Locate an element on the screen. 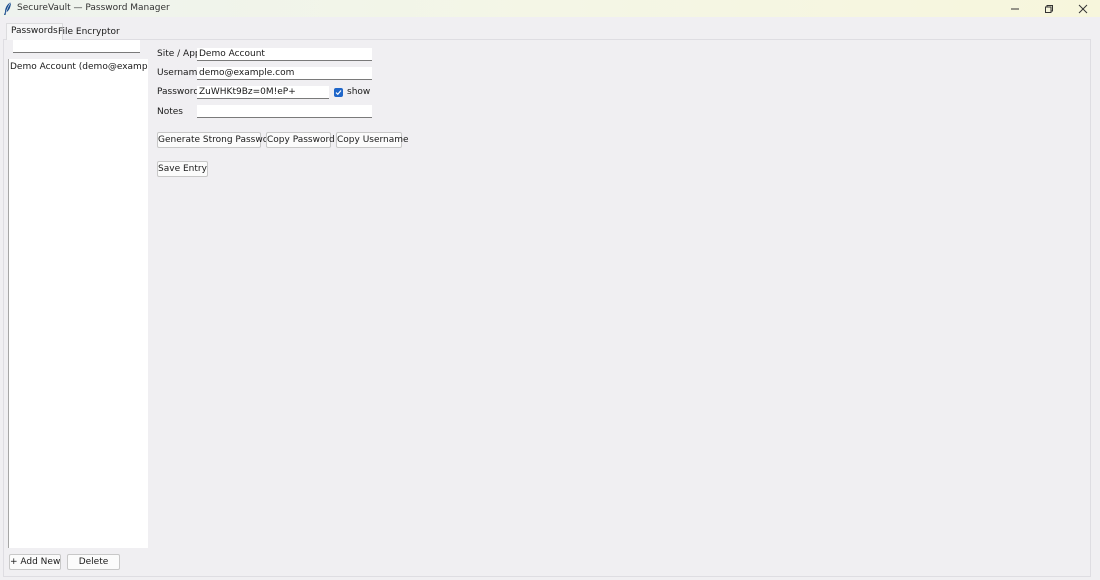 This screenshot has height=580, width=1100. username-label: Username is located at coordinates (180, 73).